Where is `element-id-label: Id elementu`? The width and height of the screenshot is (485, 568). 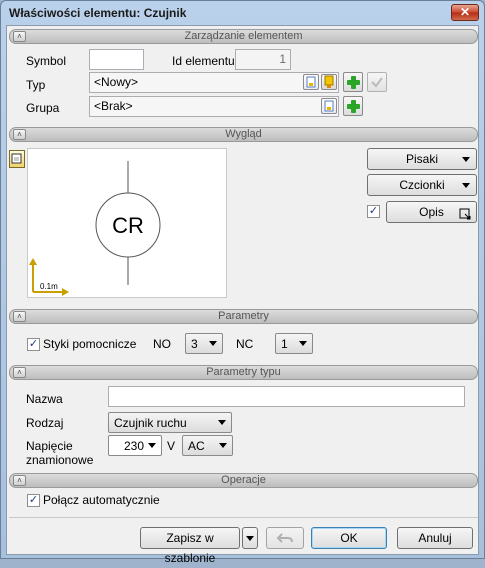 element-id-label: Id elementu is located at coordinates (203, 61).